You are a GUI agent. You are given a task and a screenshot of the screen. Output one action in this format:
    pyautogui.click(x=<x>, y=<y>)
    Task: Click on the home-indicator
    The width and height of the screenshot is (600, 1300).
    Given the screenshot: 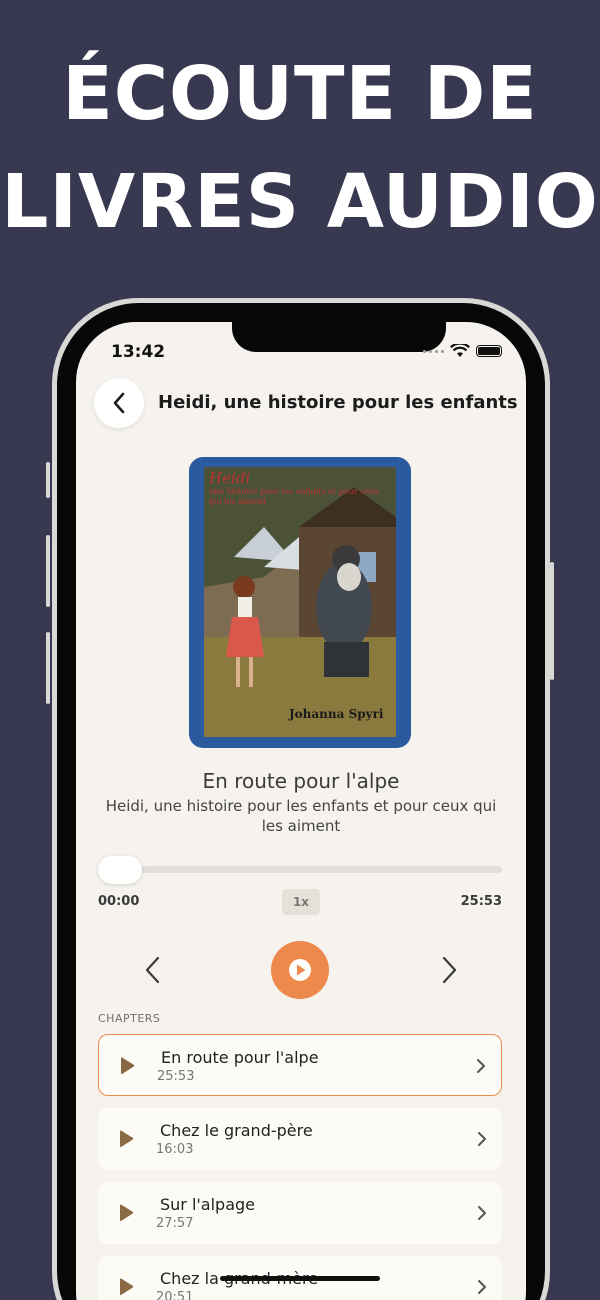 What is the action you would take?
    pyautogui.click(x=300, y=1278)
    